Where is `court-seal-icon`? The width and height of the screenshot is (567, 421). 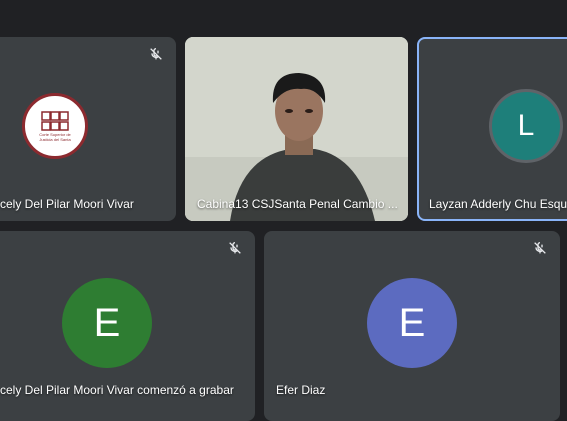 court-seal-icon is located at coordinates (55, 121).